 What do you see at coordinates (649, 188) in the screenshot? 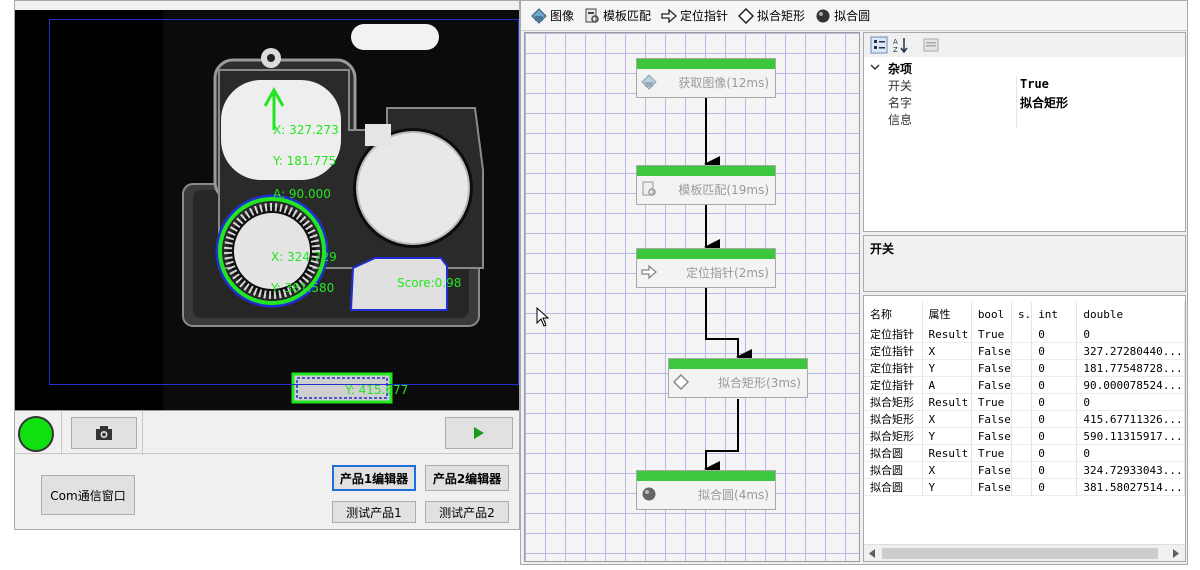
I see `template-match-icon` at bounding box center [649, 188].